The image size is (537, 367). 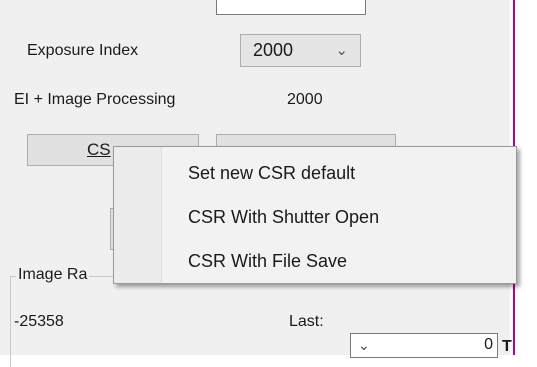 I want to click on menu-item-set-new-csr-default: Set new CSR default, so click(x=330, y=173).